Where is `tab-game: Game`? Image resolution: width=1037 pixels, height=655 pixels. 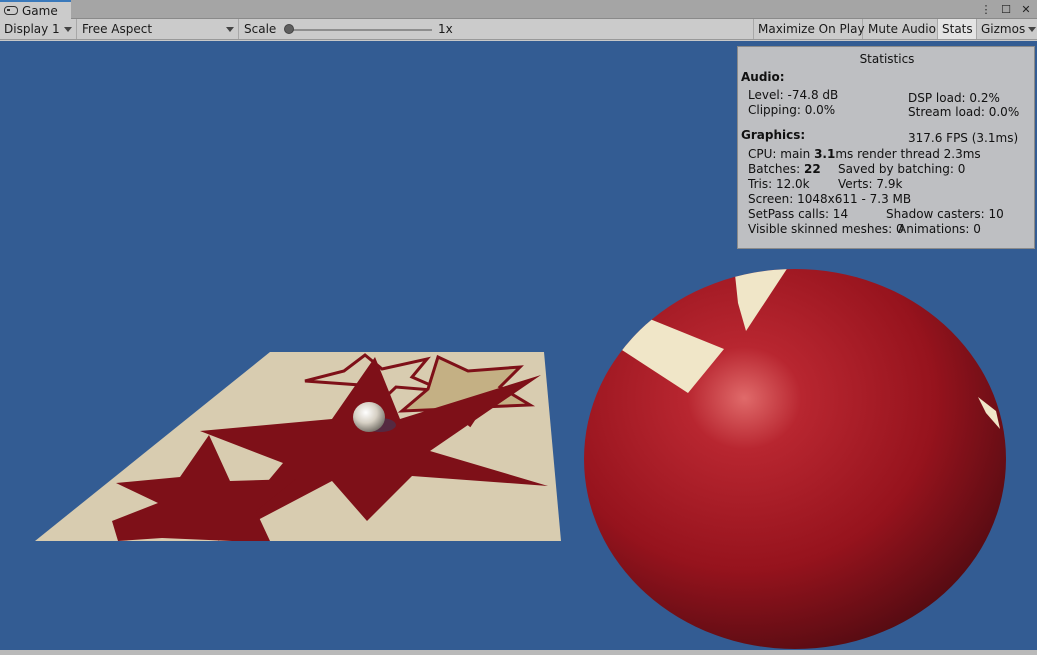
tab-game: Game is located at coordinates (35, 9).